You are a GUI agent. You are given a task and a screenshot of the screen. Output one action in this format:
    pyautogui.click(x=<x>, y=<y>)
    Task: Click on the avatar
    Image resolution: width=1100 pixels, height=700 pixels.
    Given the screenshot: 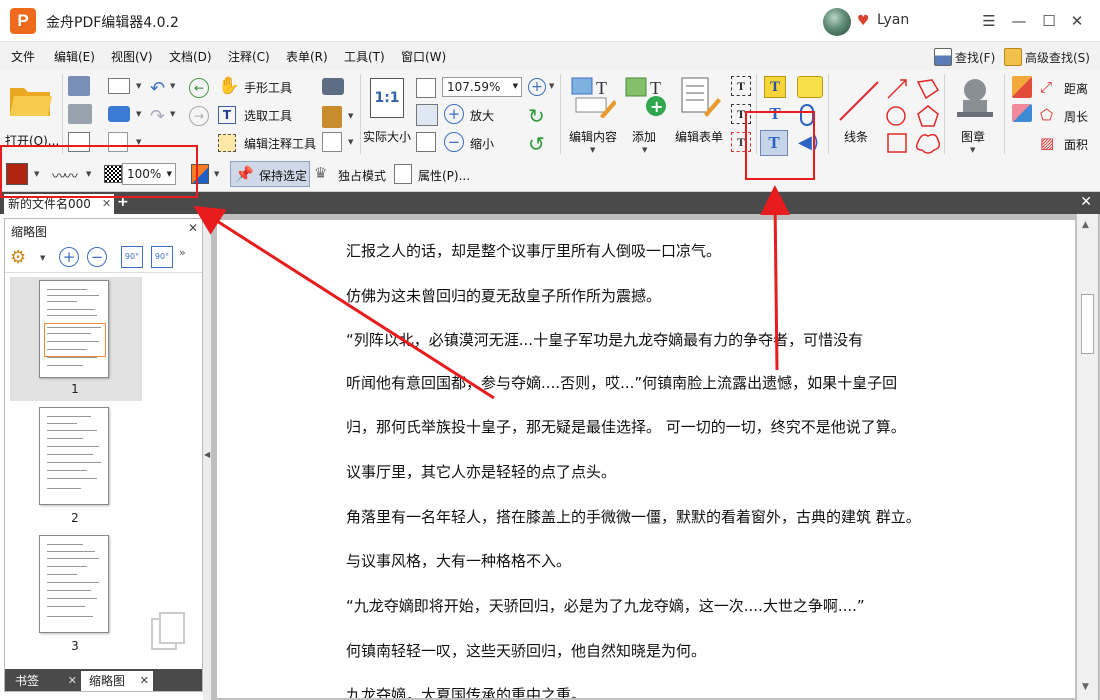 What is the action you would take?
    pyautogui.click(x=837, y=22)
    